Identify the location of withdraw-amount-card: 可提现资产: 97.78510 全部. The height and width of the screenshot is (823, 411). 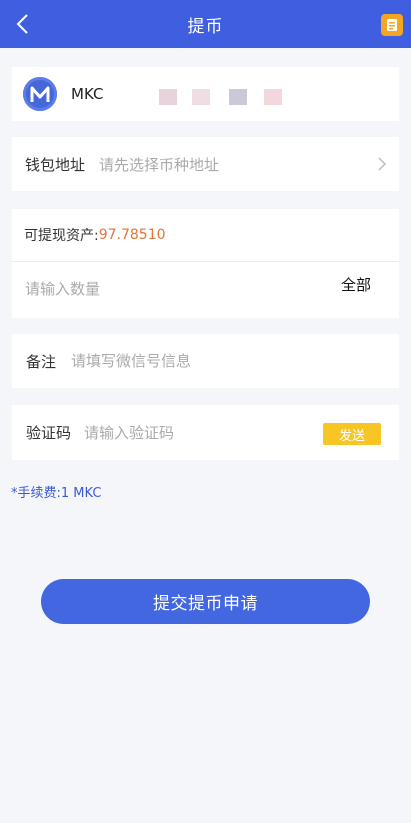
(205, 263).